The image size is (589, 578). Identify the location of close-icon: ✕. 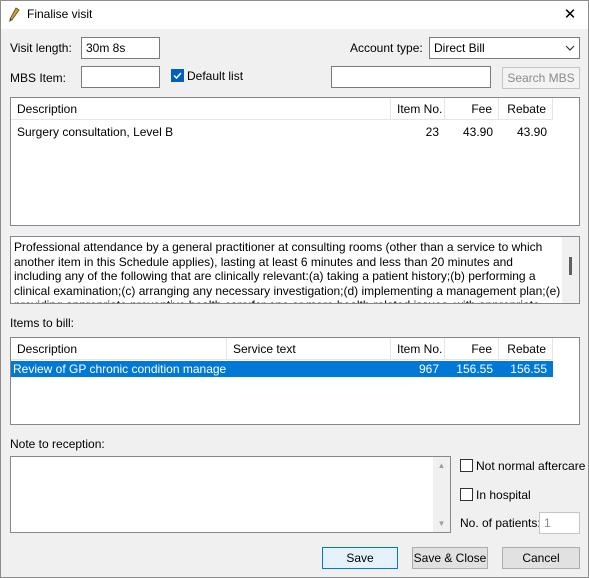
(570, 14).